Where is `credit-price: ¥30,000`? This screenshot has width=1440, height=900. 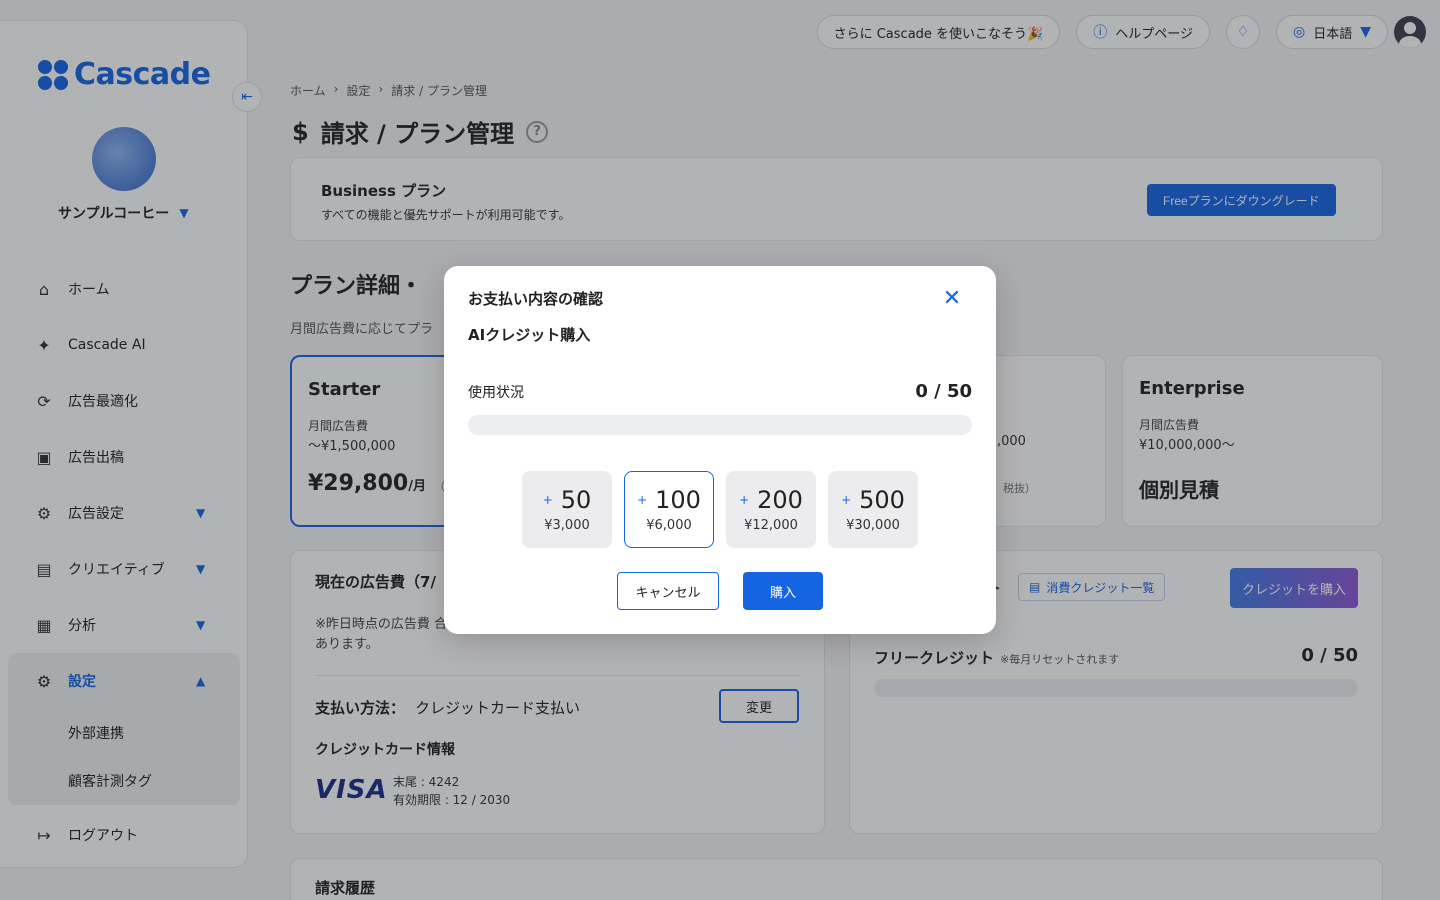
credit-price: ¥30,000 is located at coordinates (873, 525).